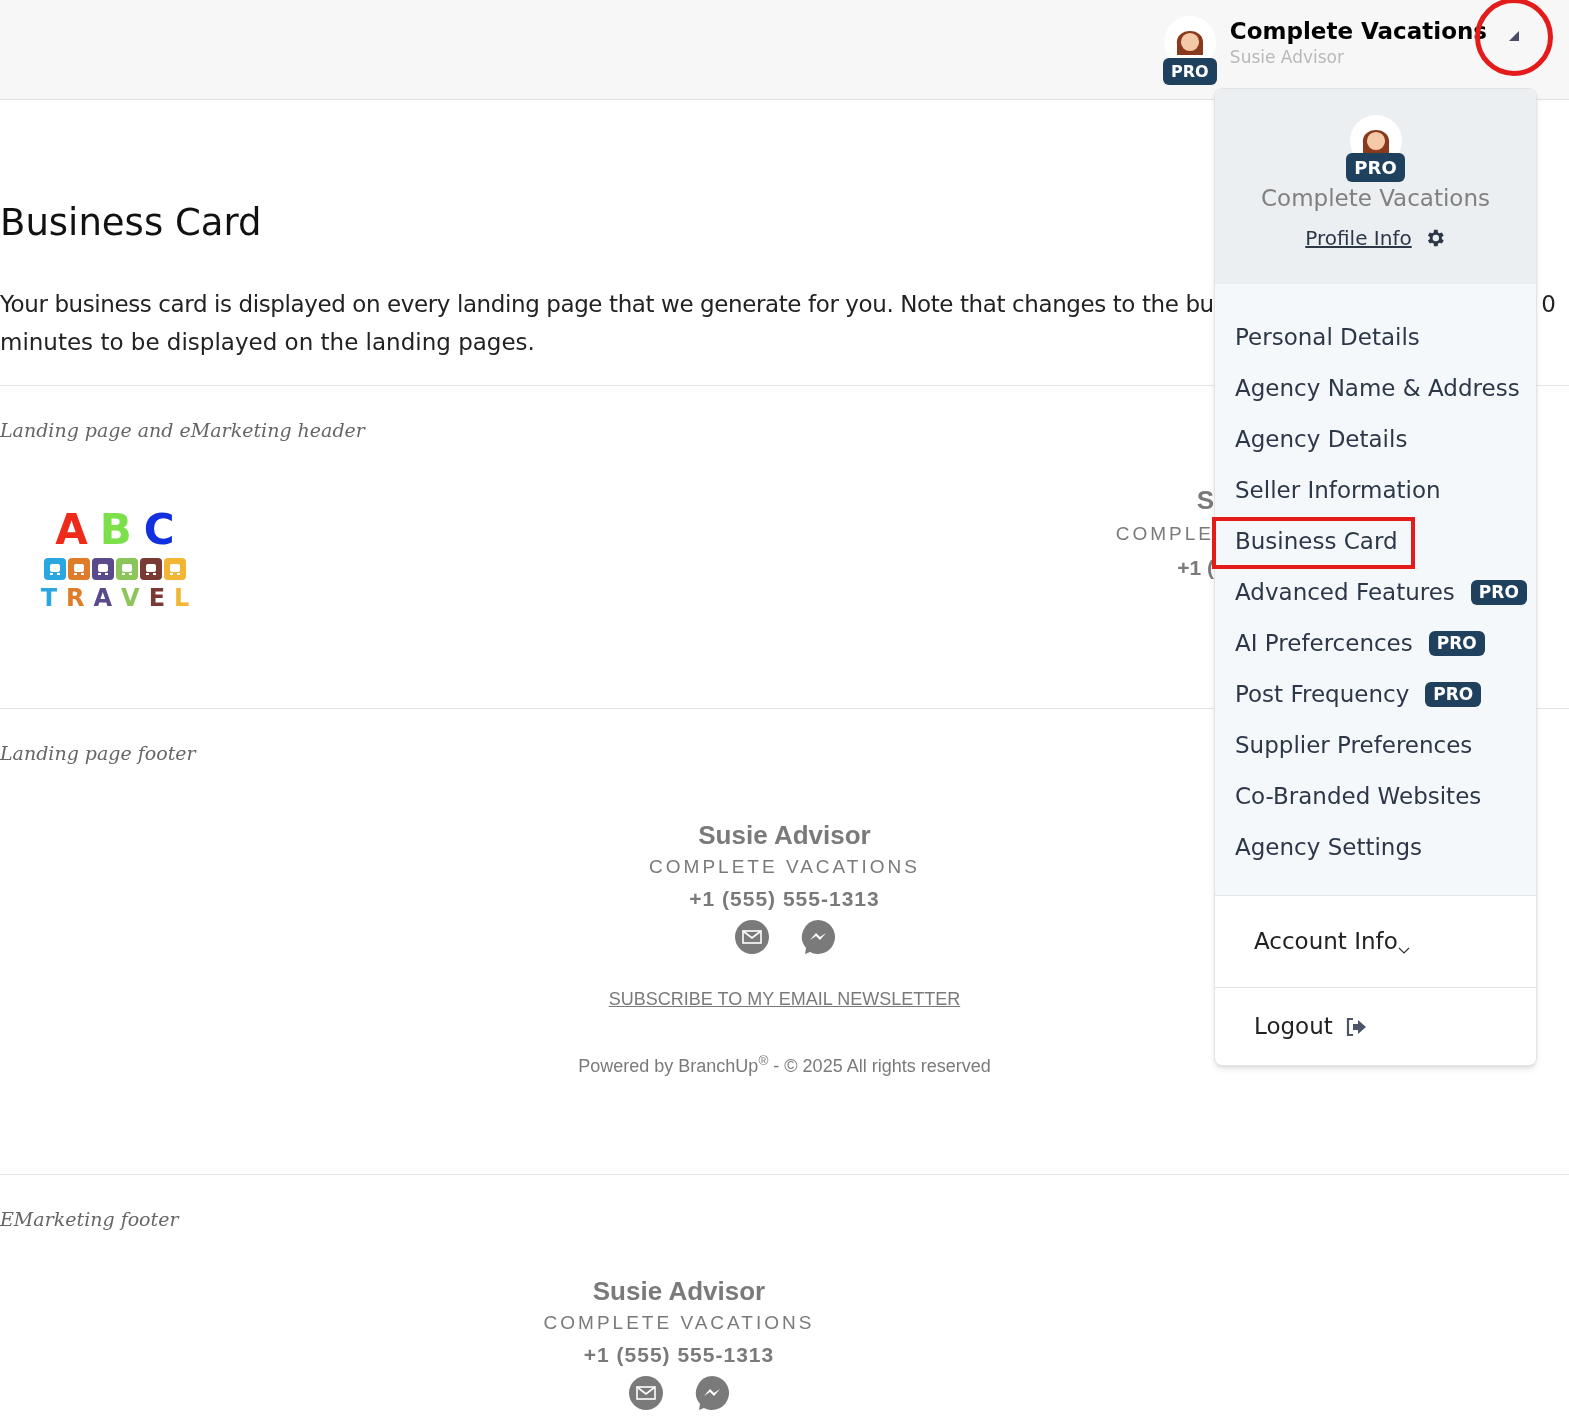 Image resolution: width=1569 pixels, height=1416 pixels. I want to click on logo-letter: V, so click(130, 597).